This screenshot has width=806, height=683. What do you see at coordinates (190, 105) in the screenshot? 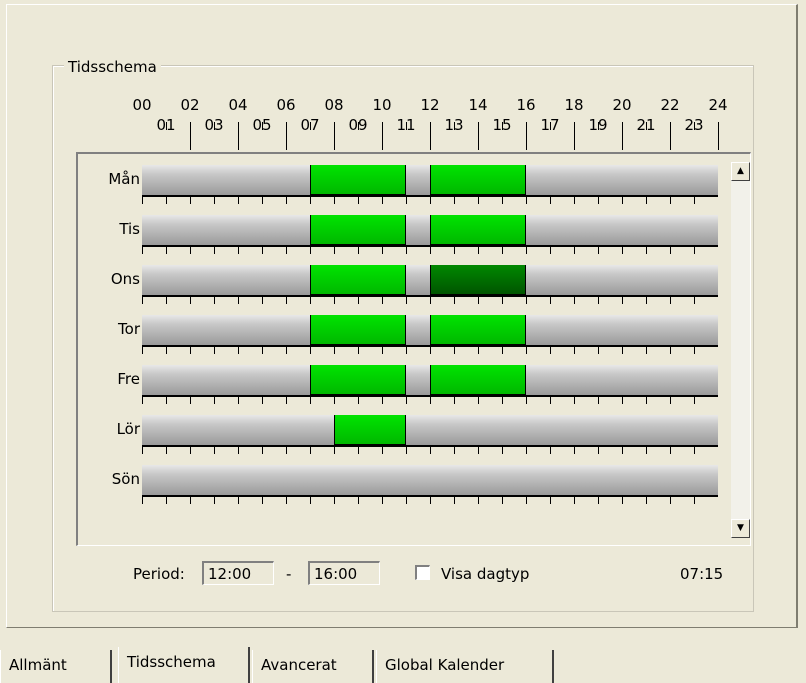
I see `hour-label-02: 02` at bounding box center [190, 105].